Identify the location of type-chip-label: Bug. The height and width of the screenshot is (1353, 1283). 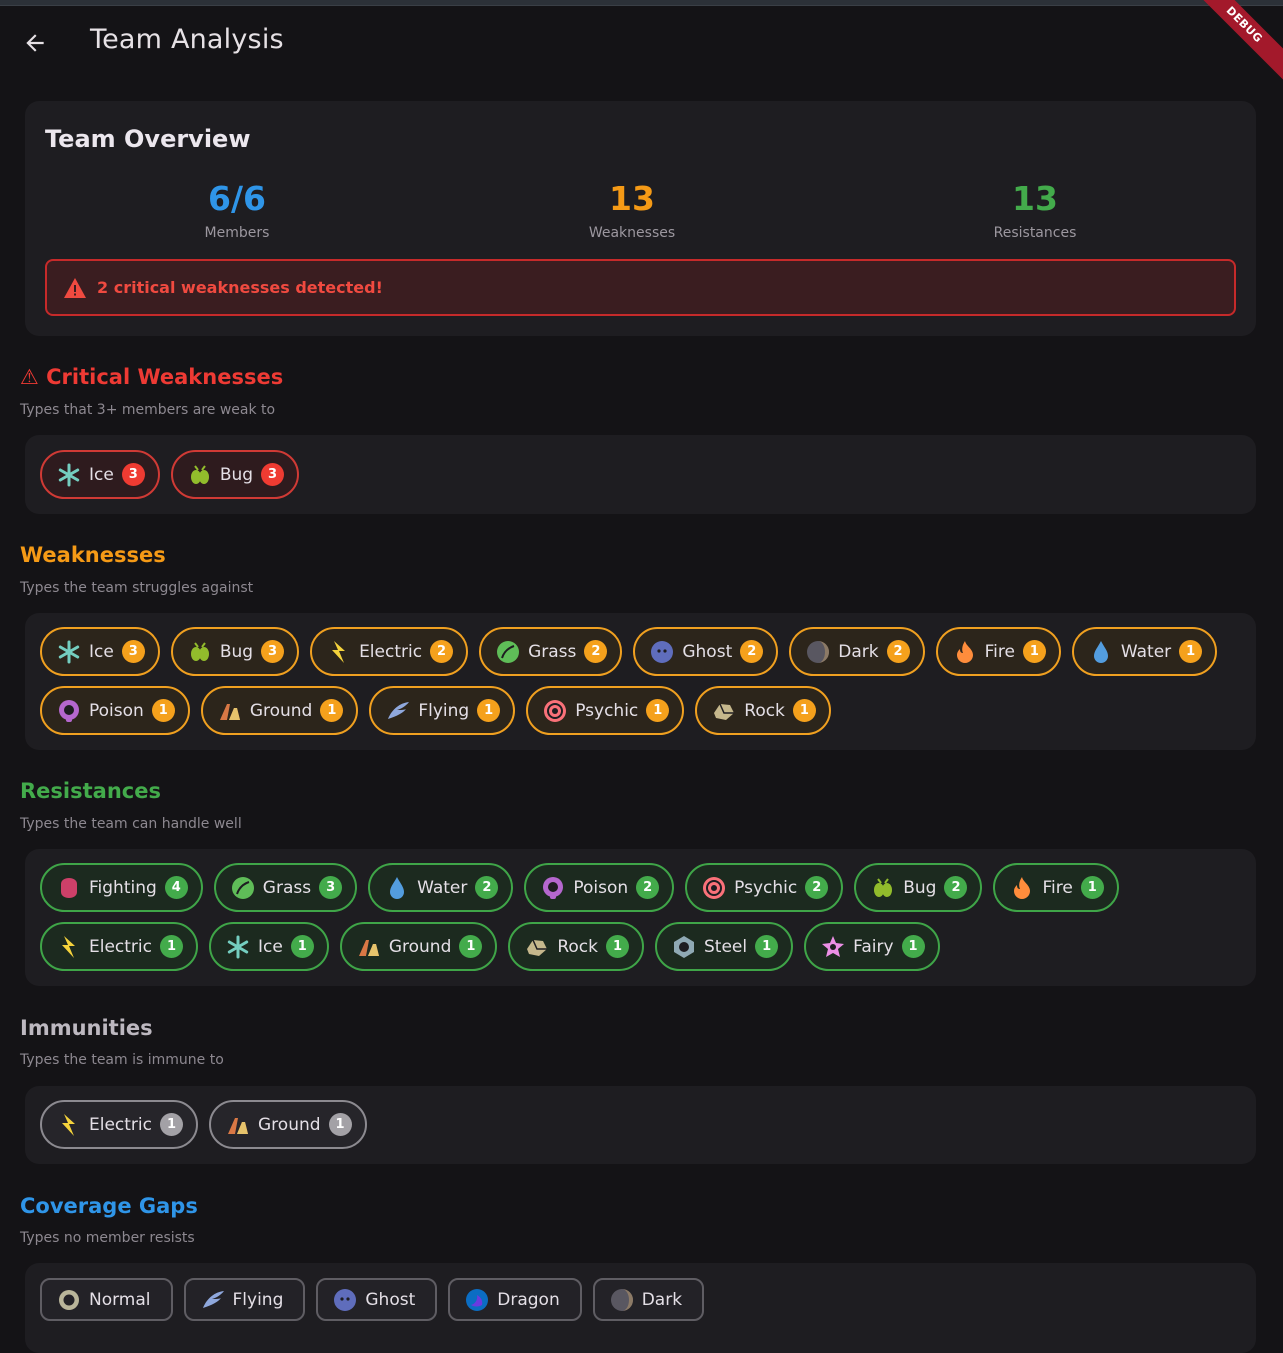
(236, 651).